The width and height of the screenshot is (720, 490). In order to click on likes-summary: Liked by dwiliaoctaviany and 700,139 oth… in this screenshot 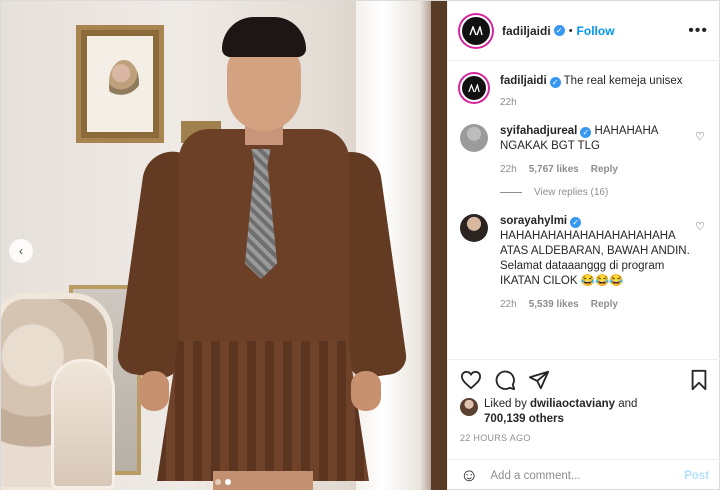, I will do `click(548, 412)`.